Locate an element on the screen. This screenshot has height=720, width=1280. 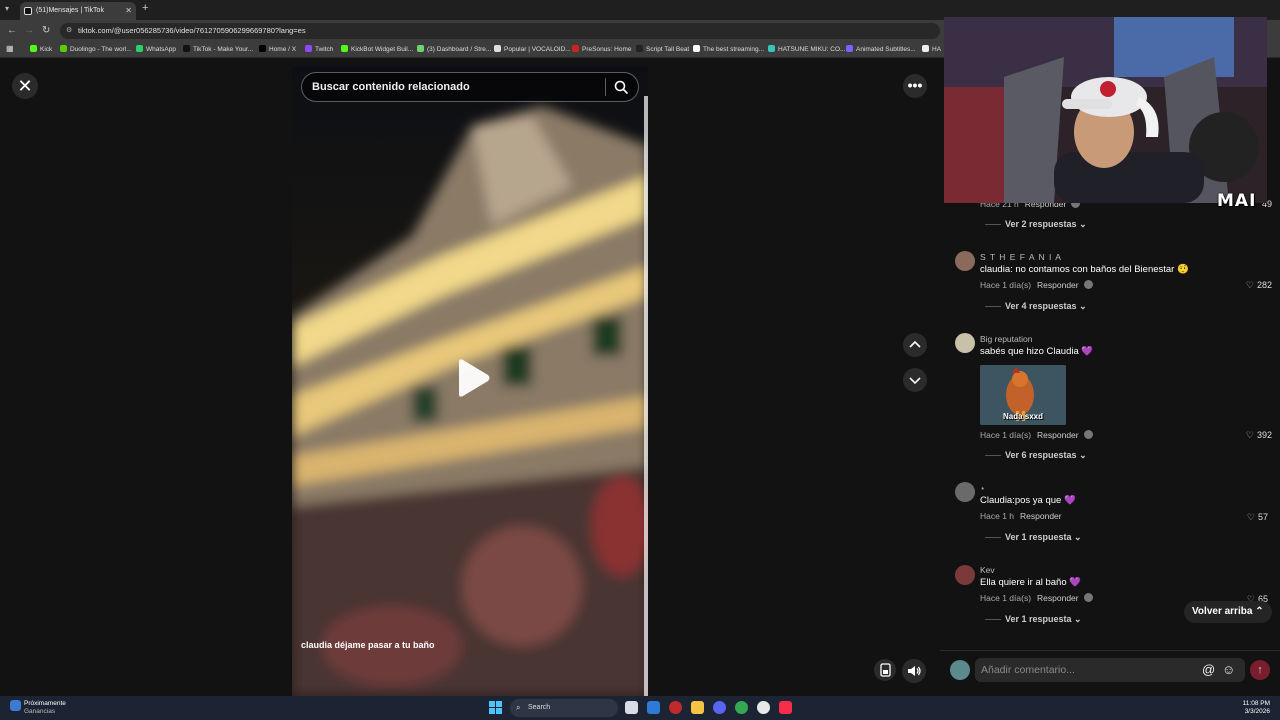
related-search-input: Buscar contenido relacionado is located at coordinates (470, 87).